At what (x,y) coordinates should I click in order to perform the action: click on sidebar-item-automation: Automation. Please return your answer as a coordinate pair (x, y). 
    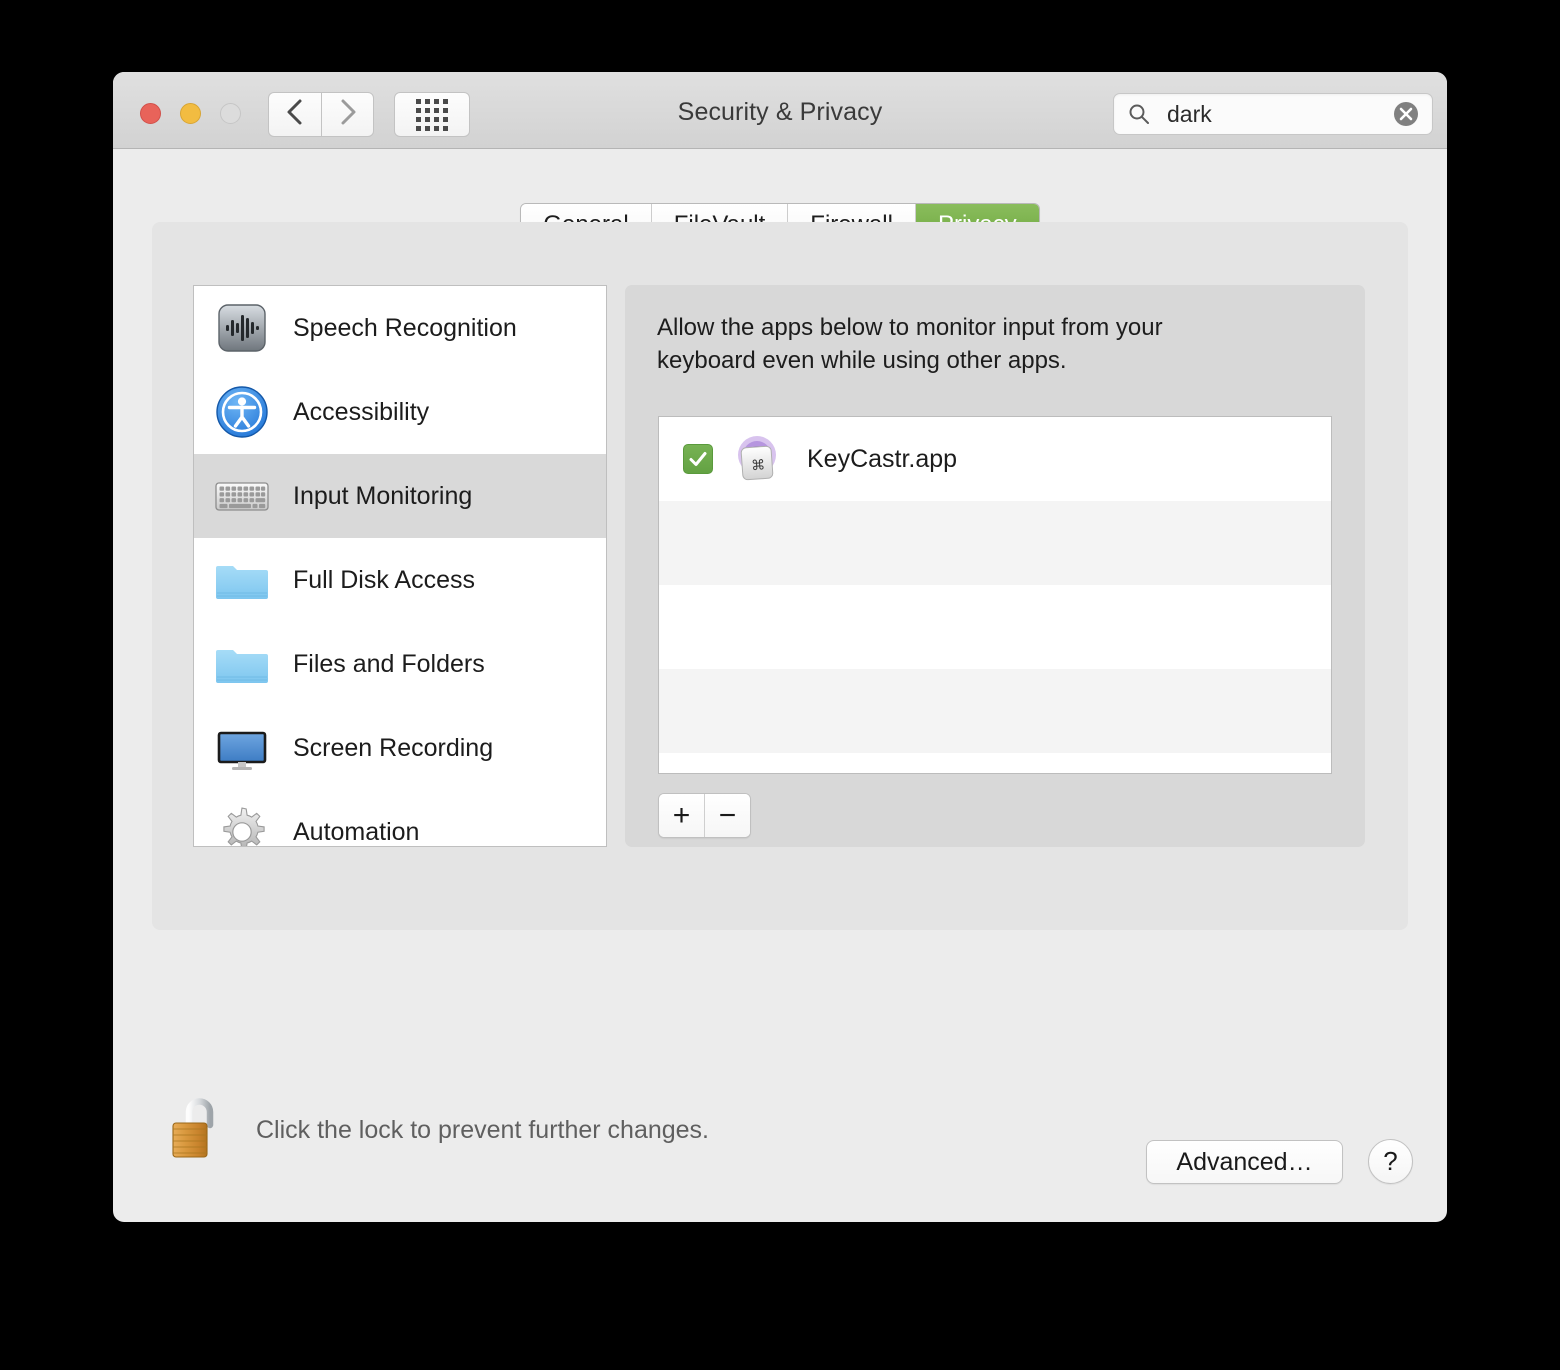
    Looking at the image, I should click on (400, 818).